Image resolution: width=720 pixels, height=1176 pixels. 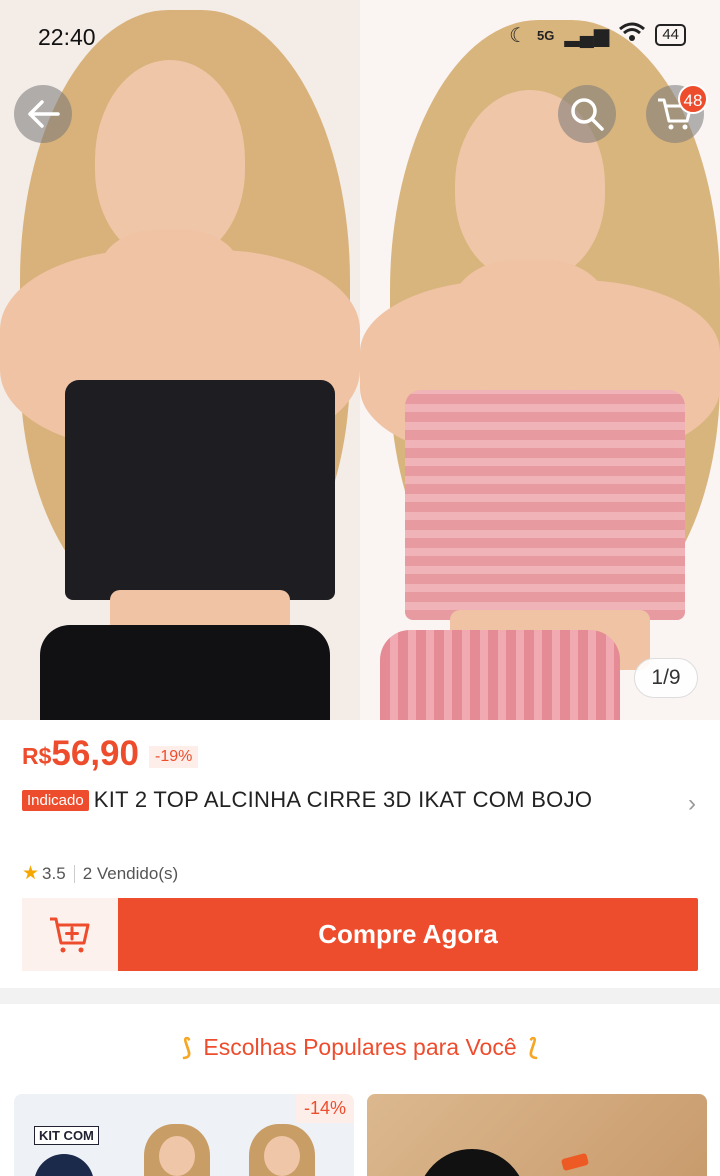 I want to click on popular-heading-row: ⟆ Escolhas Populares para Você ⟅, so click(x=360, y=1047).